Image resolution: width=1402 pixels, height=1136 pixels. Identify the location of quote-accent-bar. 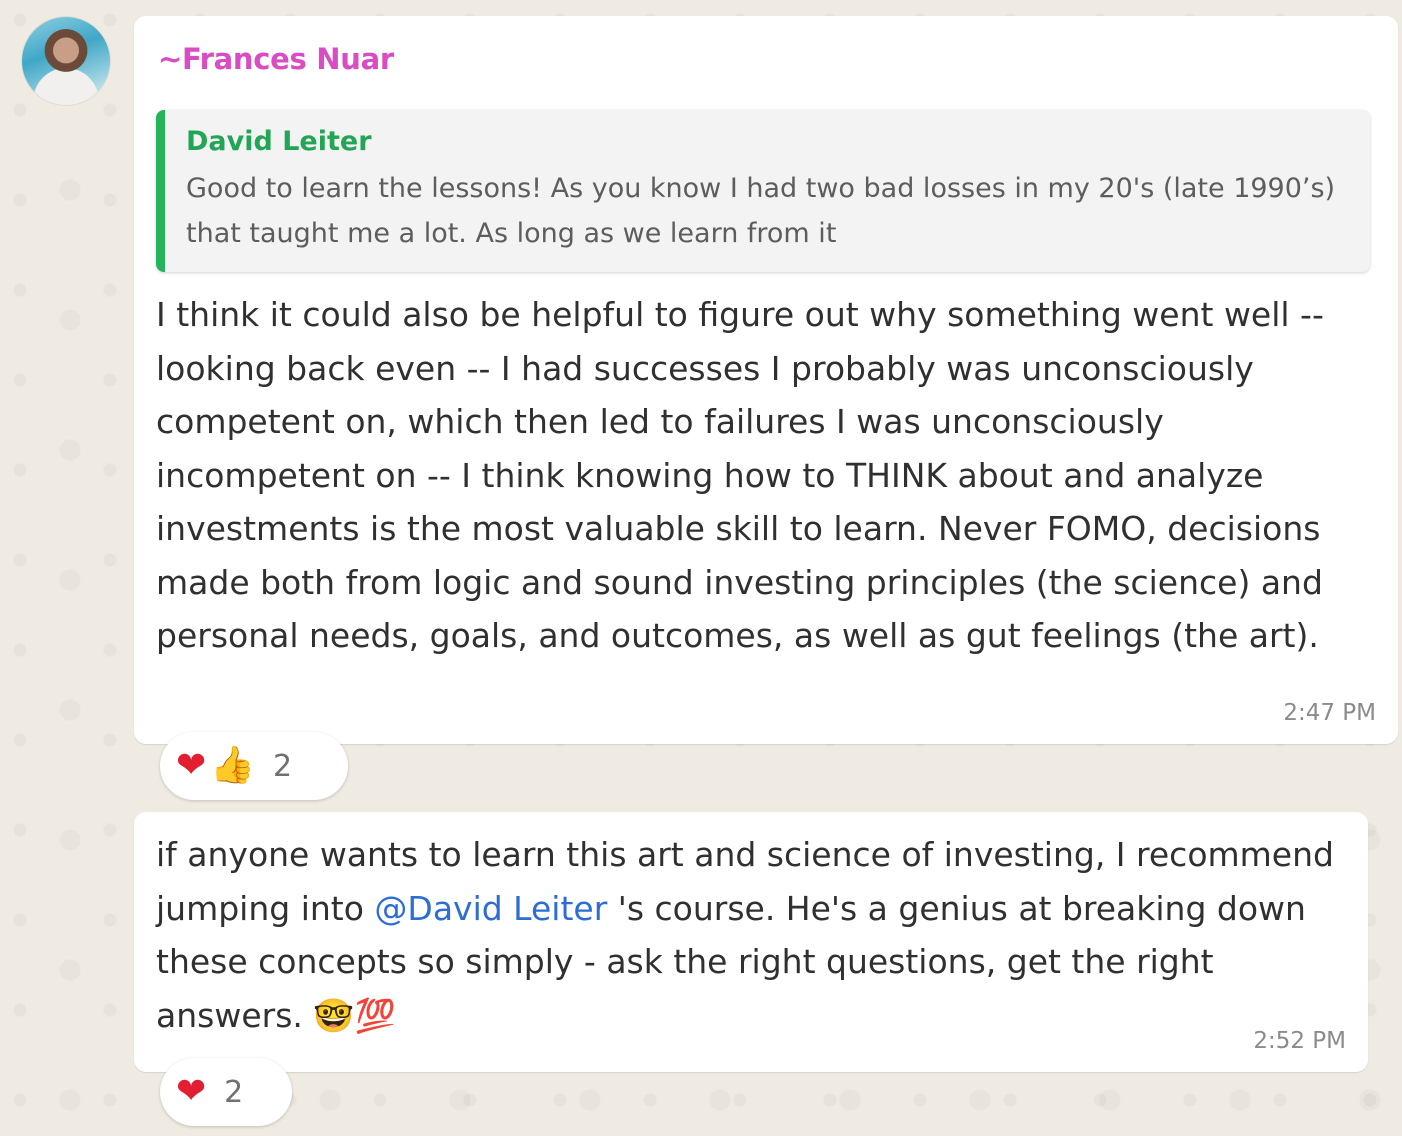
(160, 191).